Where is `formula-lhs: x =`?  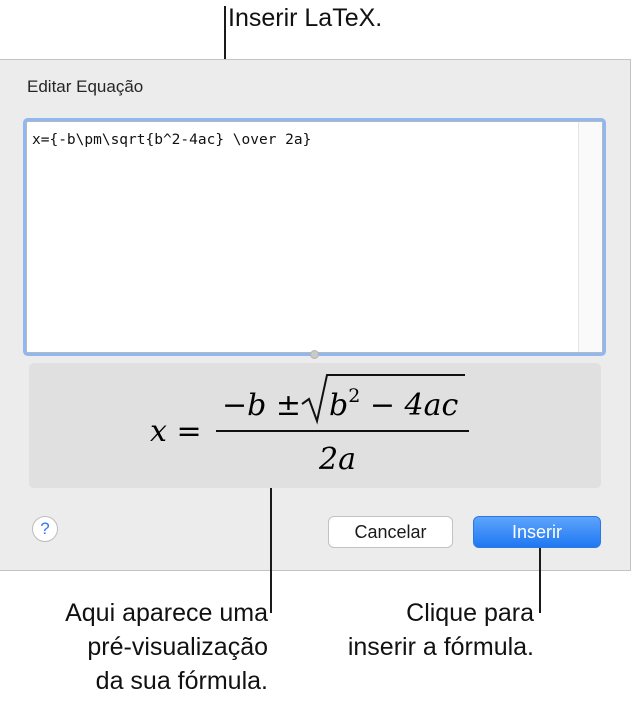
formula-lhs: x = is located at coordinates (176, 431).